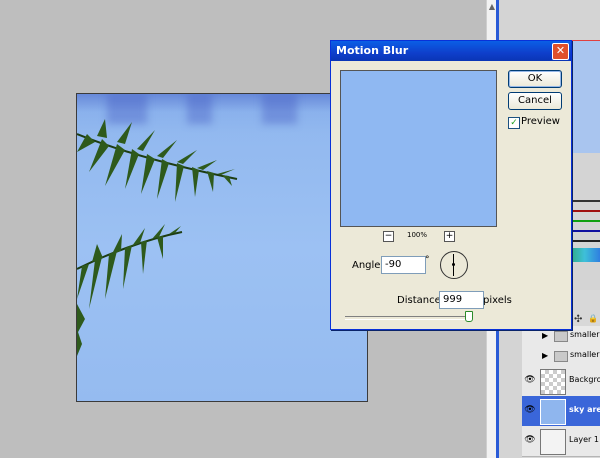  Describe the element at coordinates (421, 300) in the screenshot. I see `distance-label: Distance:` at that location.